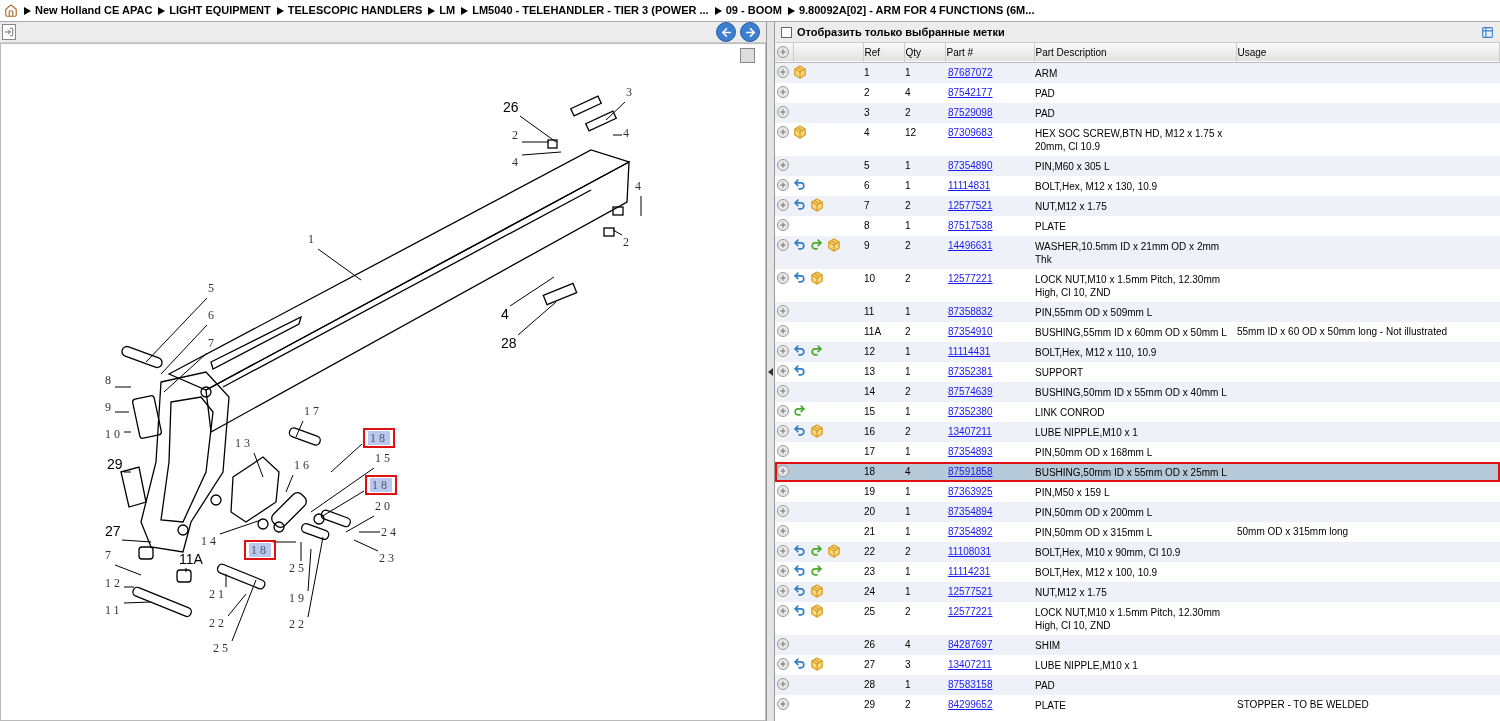 Image resolution: width=1500 pixels, height=721 pixels. I want to click on part-number-link: 11114231, so click(969, 571).